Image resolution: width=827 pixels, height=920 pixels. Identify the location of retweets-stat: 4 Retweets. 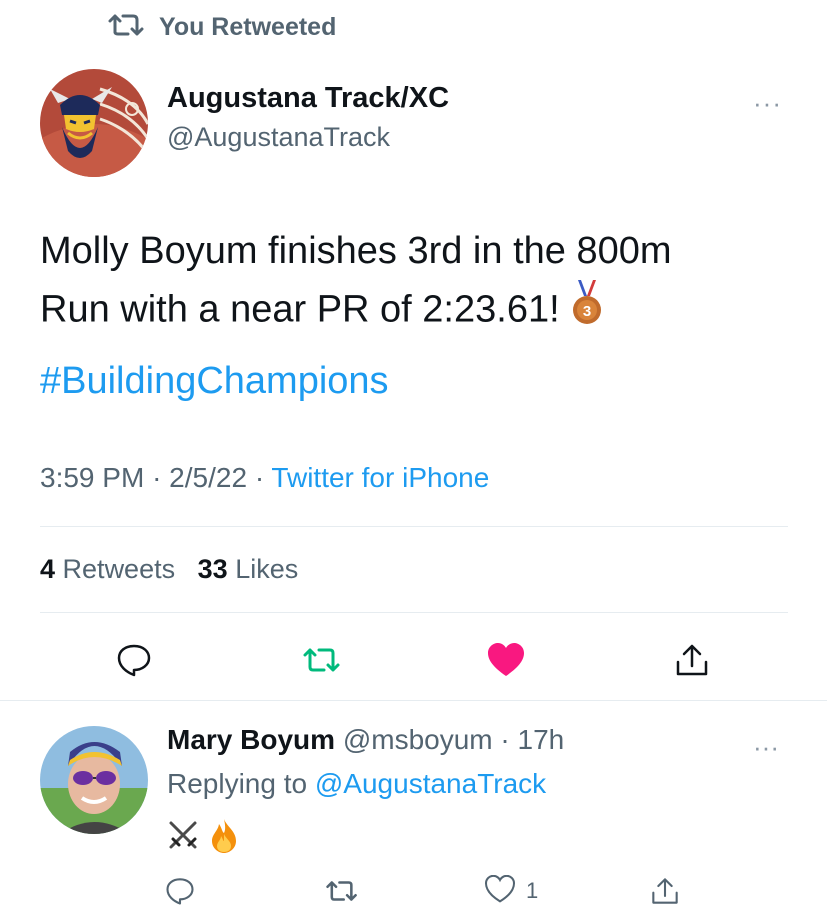
(107, 569).